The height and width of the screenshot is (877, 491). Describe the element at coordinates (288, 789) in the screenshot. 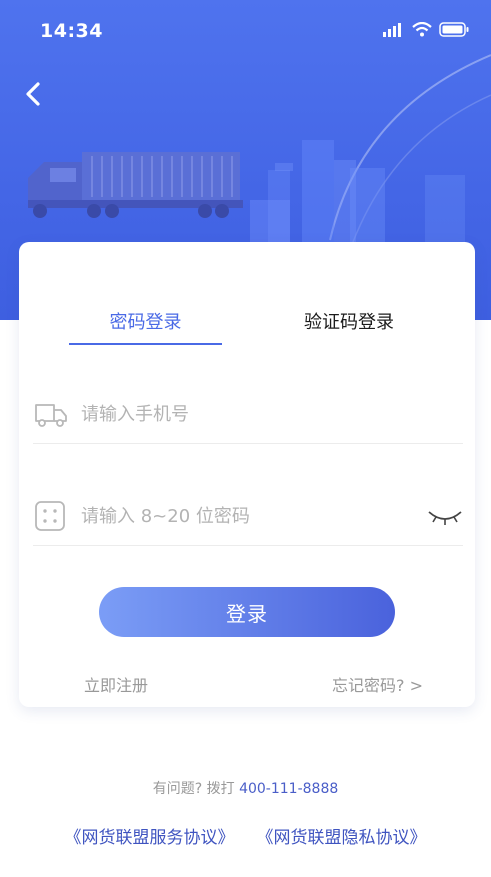

I see `help-phone-link: 400-111-8888` at that location.